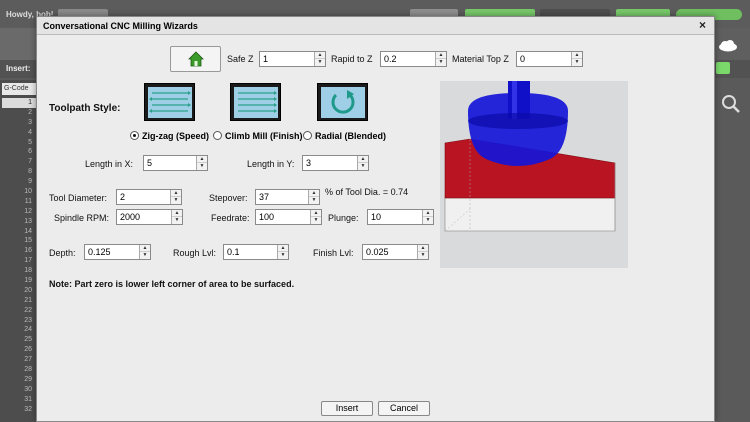 The image size is (750, 422). What do you see at coordinates (217, 135) in the screenshot?
I see `radio-unselected-icon` at bounding box center [217, 135].